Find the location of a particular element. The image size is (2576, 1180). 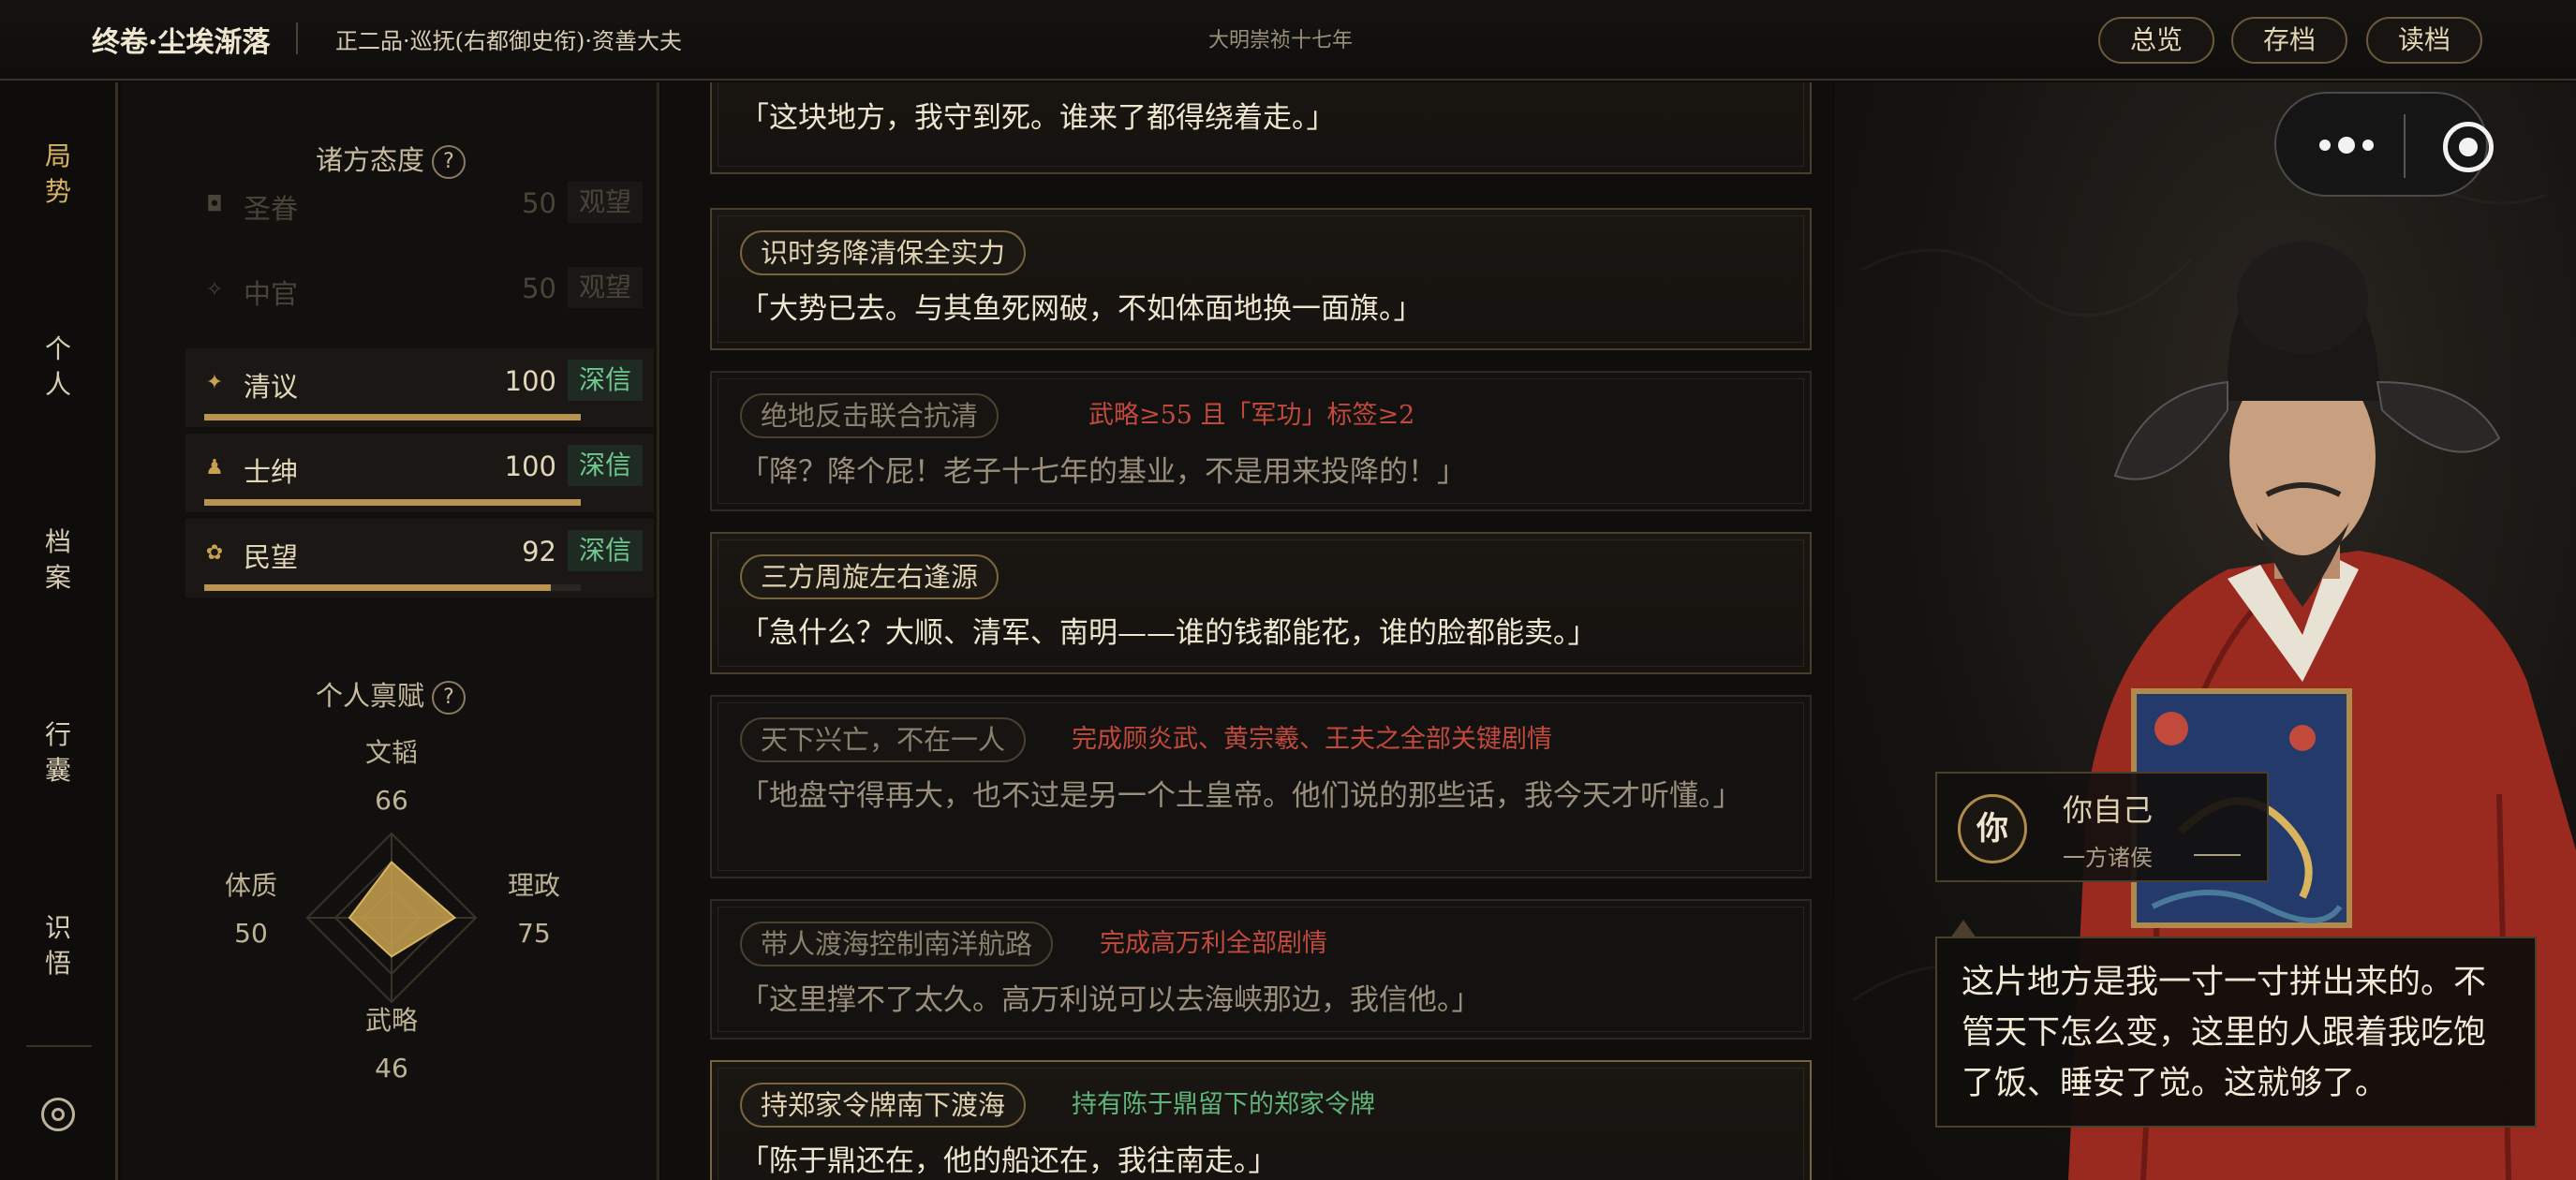

title-divider is located at coordinates (297, 38).